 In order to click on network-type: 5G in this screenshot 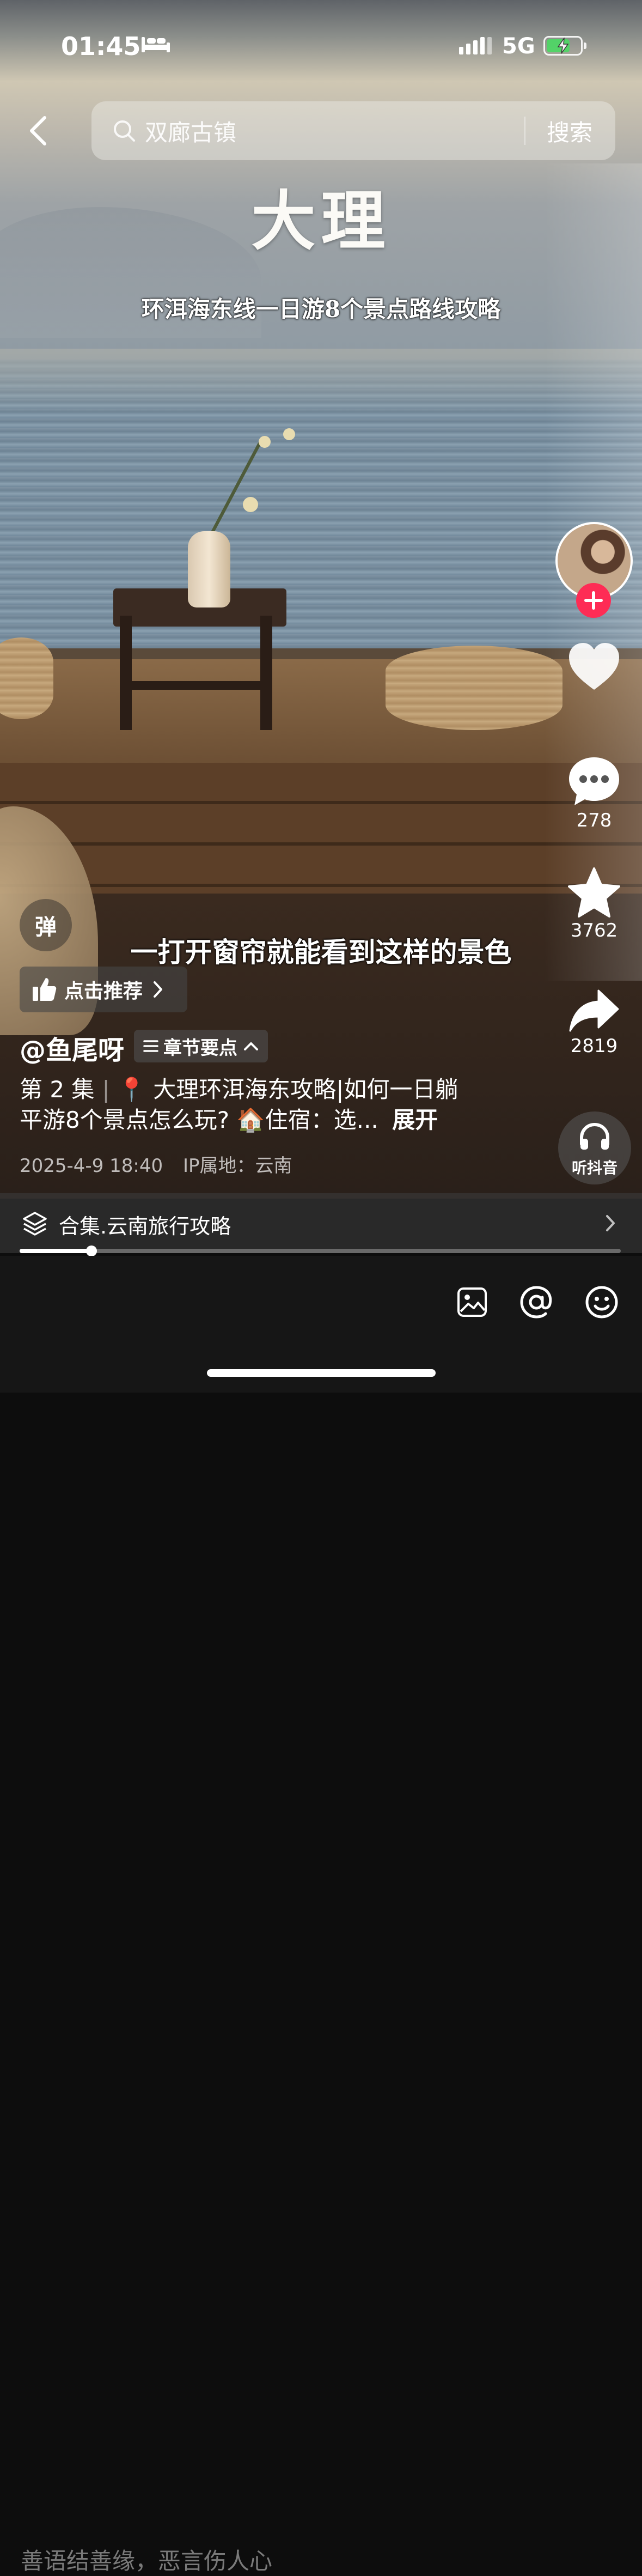, I will do `click(518, 47)`.